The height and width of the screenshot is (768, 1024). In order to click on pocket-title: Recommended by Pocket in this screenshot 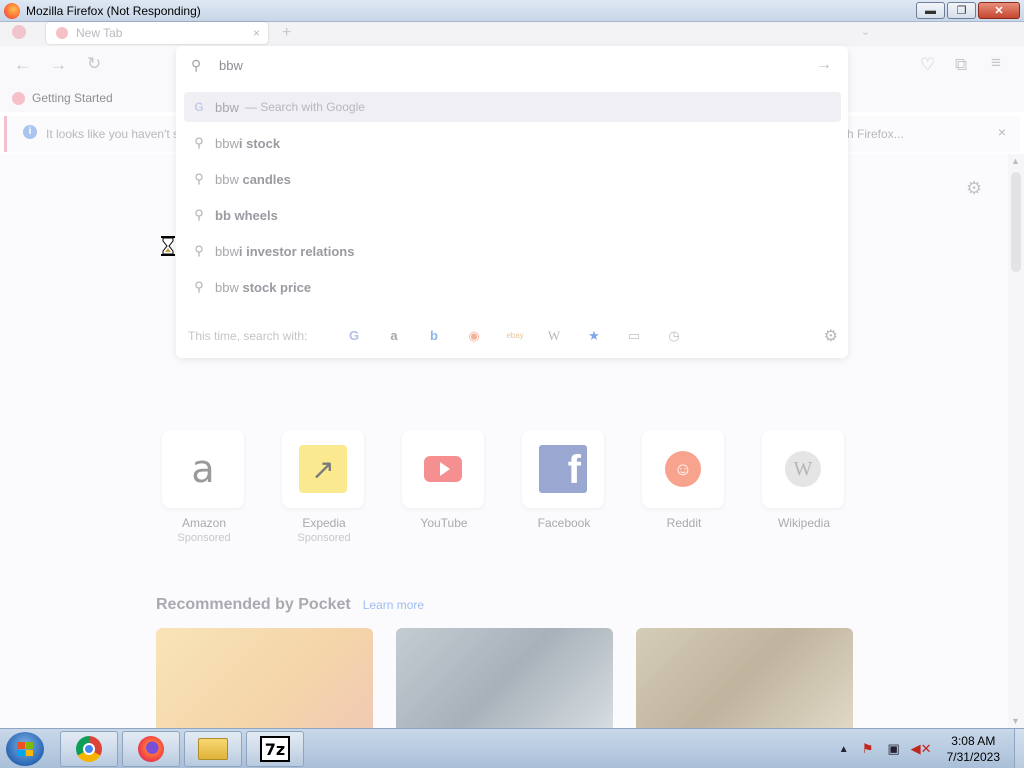, I will do `click(253, 604)`.